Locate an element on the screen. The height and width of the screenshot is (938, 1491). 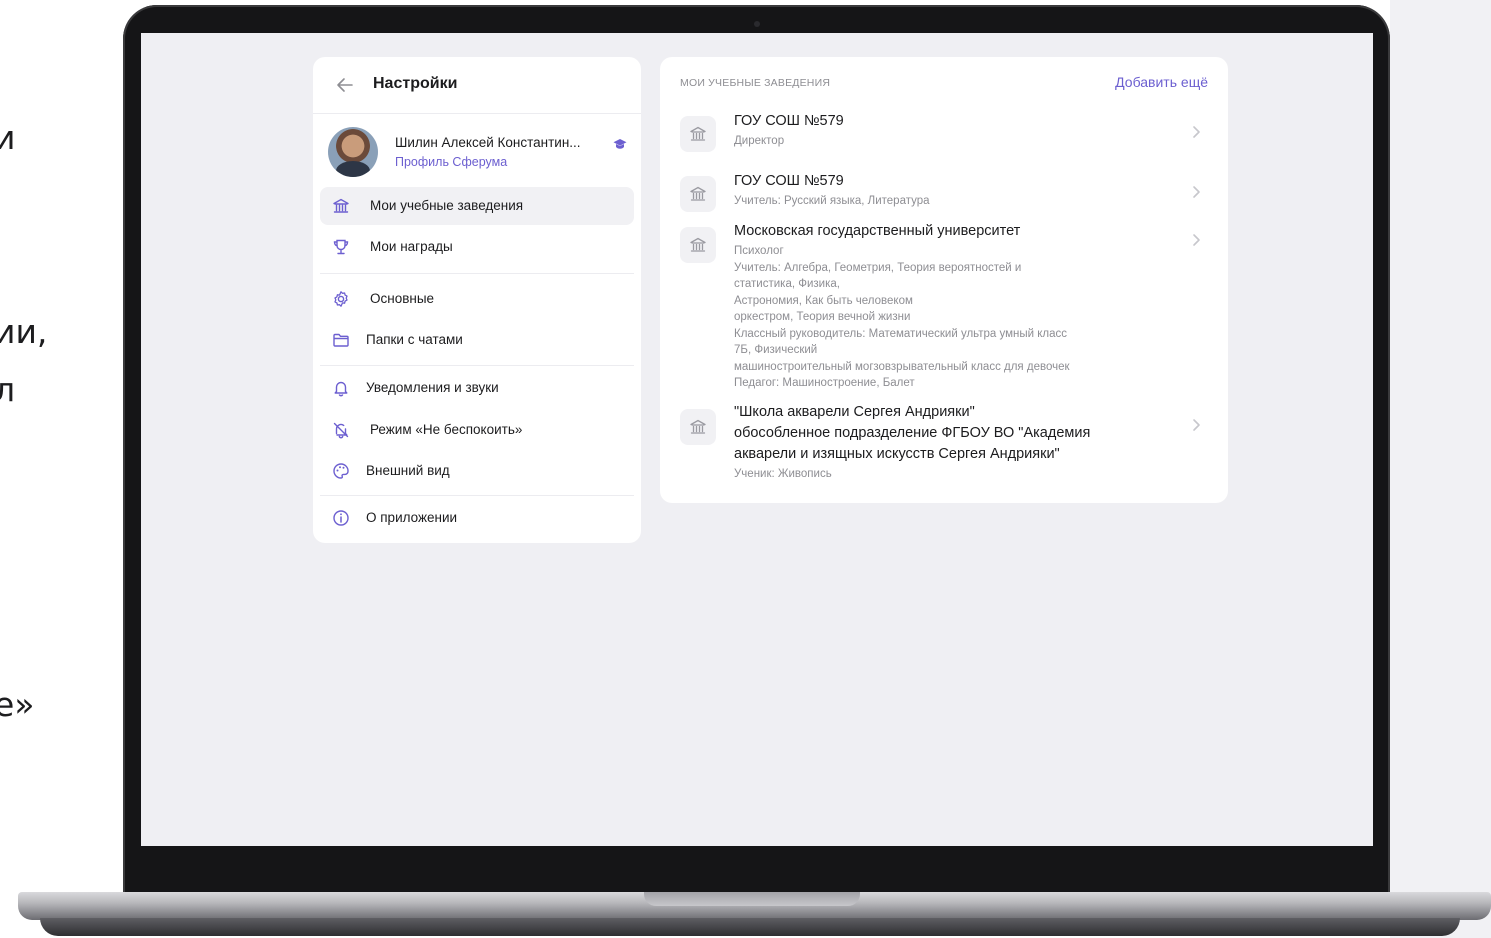
bell-off-icon is located at coordinates (341, 430).